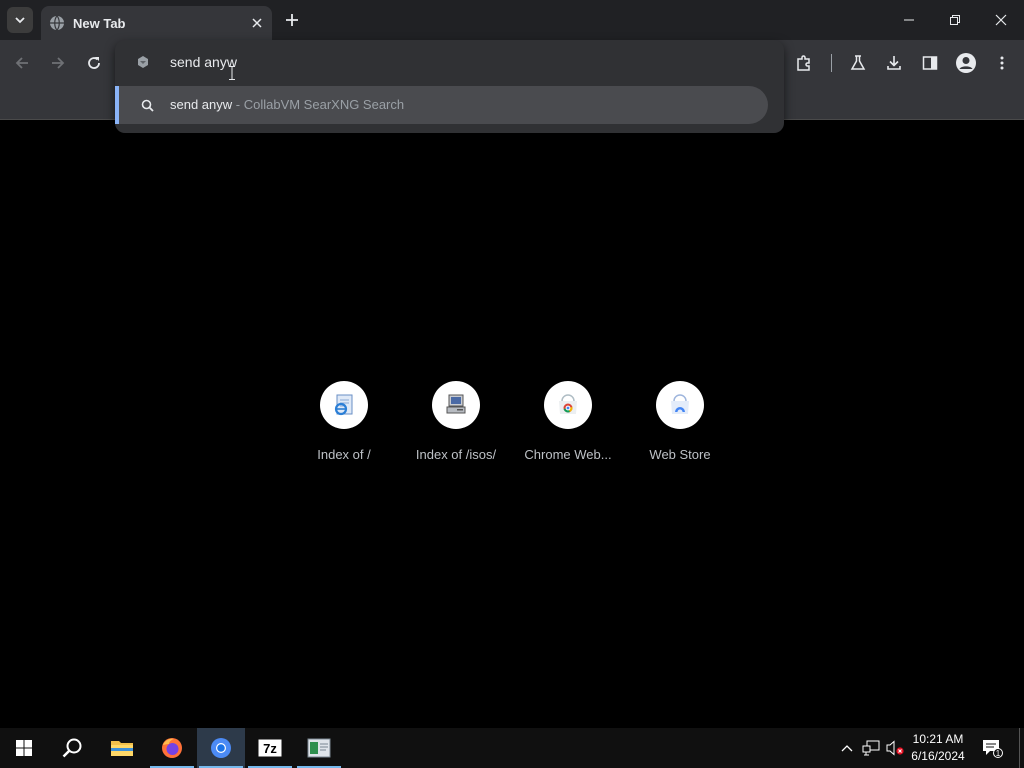 The height and width of the screenshot is (768, 1024). I want to click on shortcut-index-of-root: Index of /, so click(344, 421).